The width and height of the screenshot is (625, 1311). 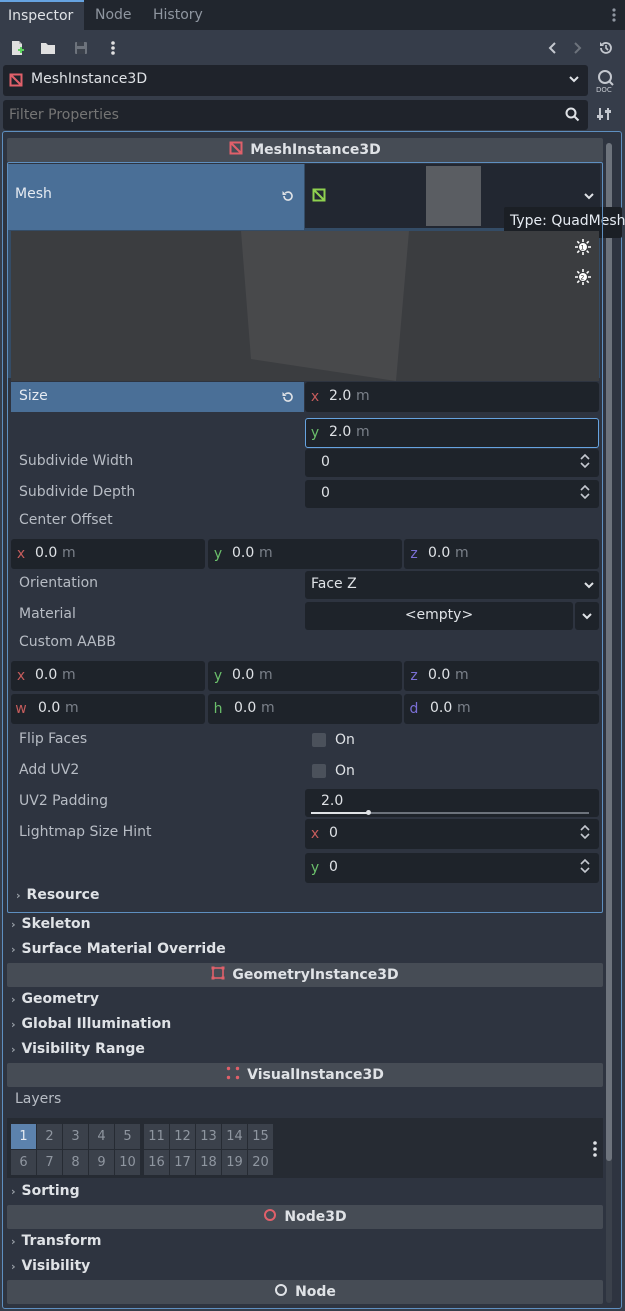 I want to click on section-resource: › Resource, so click(x=57, y=895).